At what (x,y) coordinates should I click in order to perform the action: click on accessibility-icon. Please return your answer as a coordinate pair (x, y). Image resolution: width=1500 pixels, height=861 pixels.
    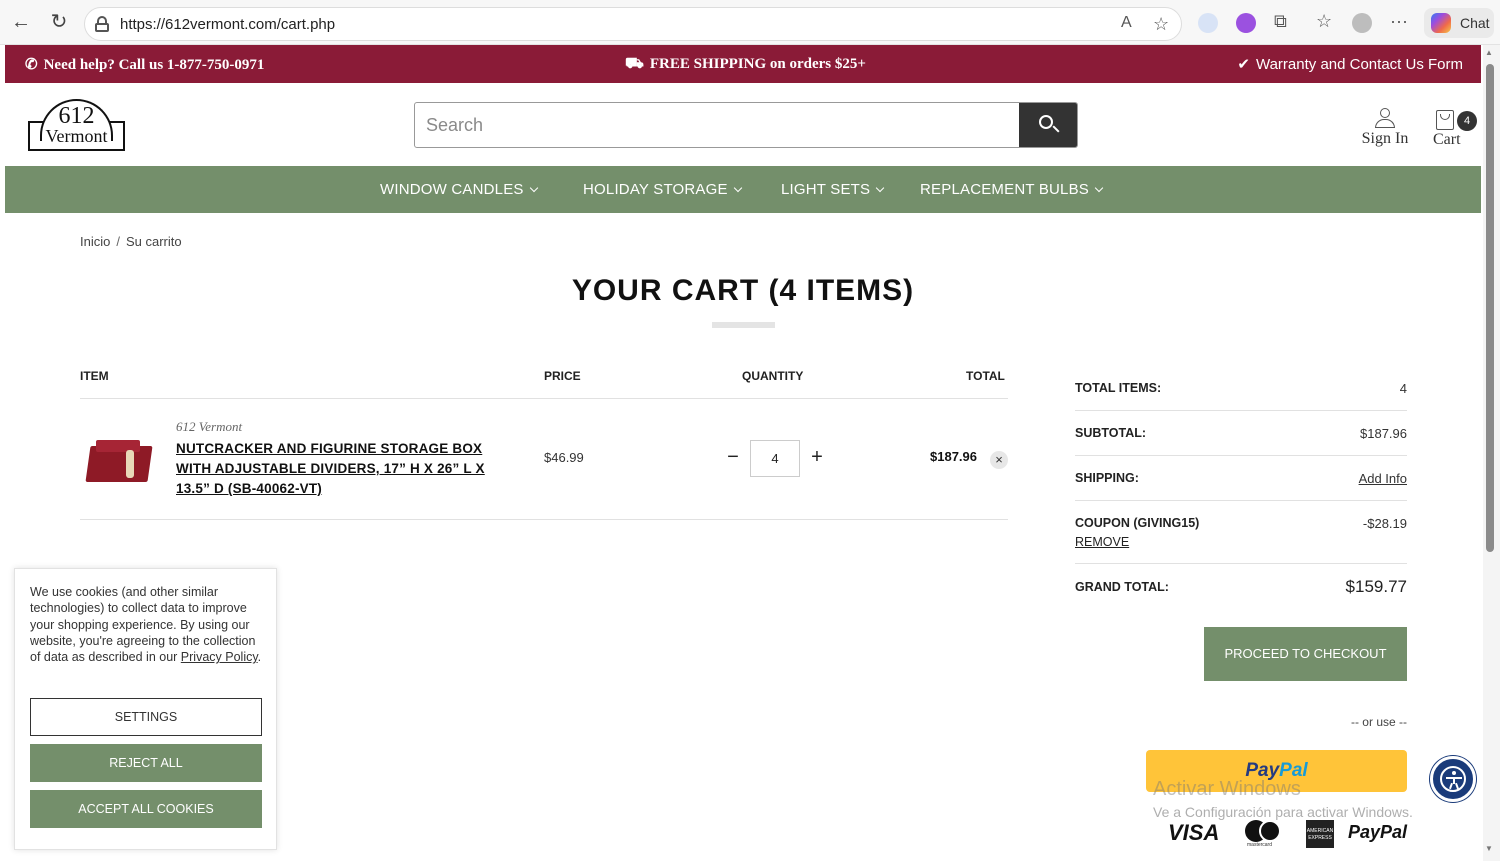
    Looking at the image, I should click on (1453, 779).